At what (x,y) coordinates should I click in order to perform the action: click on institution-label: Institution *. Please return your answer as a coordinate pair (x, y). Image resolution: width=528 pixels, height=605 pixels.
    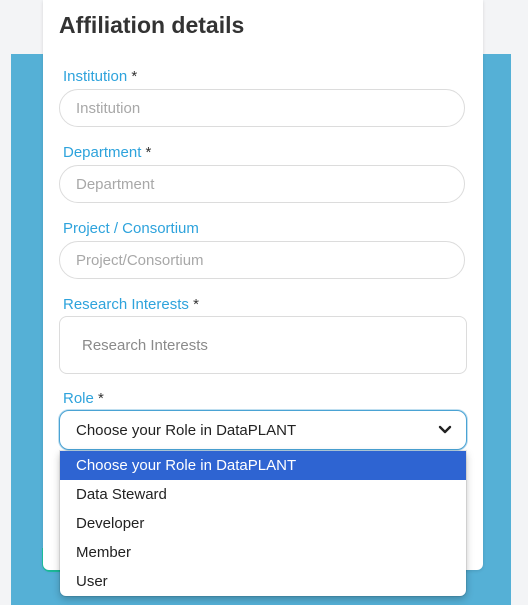
    Looking at the image, I should click on (100, 76).